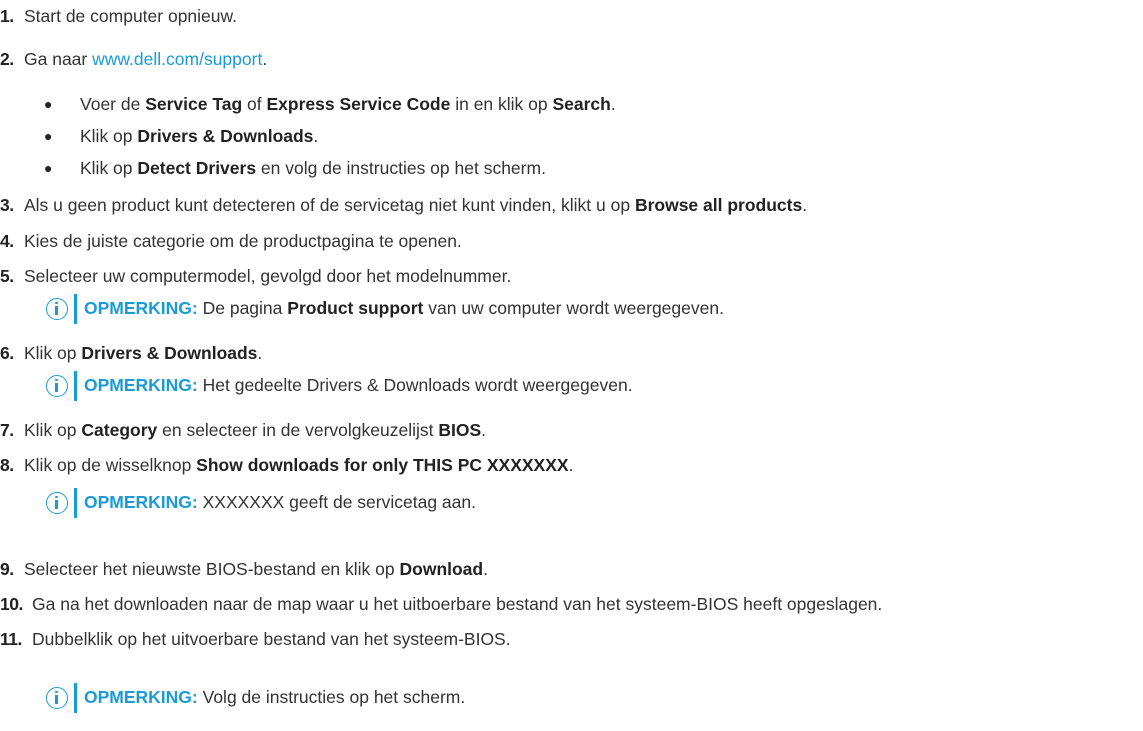 Image resolution: width=1143 pixels, height=731 pixels. What do you see at coordinates (11, 639) in the screenshot?
I see `step-number: 11.` at bounding box center [11, 639].